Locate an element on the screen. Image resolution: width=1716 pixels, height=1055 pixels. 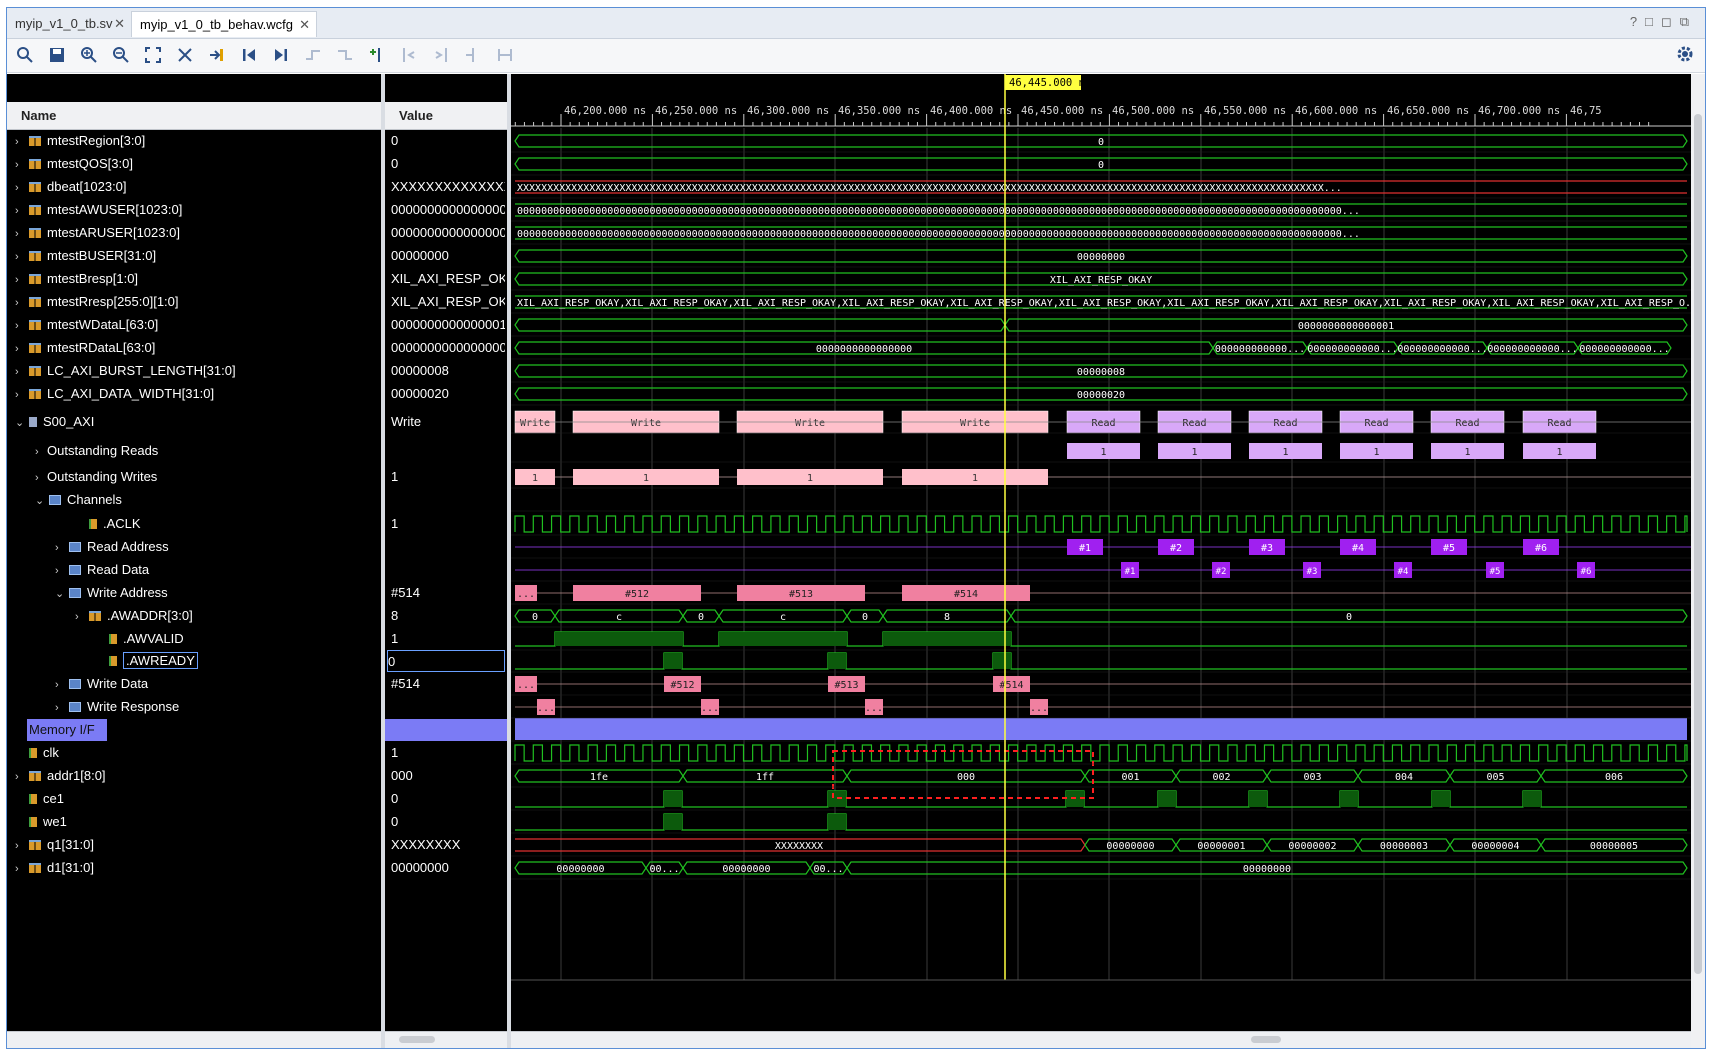
signal-row-outstanding-reads: › Outstanding Reads is located at coordinates (82, 451).